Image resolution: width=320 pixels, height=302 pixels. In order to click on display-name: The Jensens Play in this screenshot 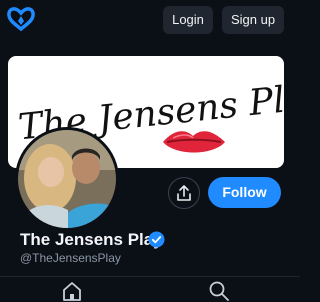, I will do `click(91, 239)`.